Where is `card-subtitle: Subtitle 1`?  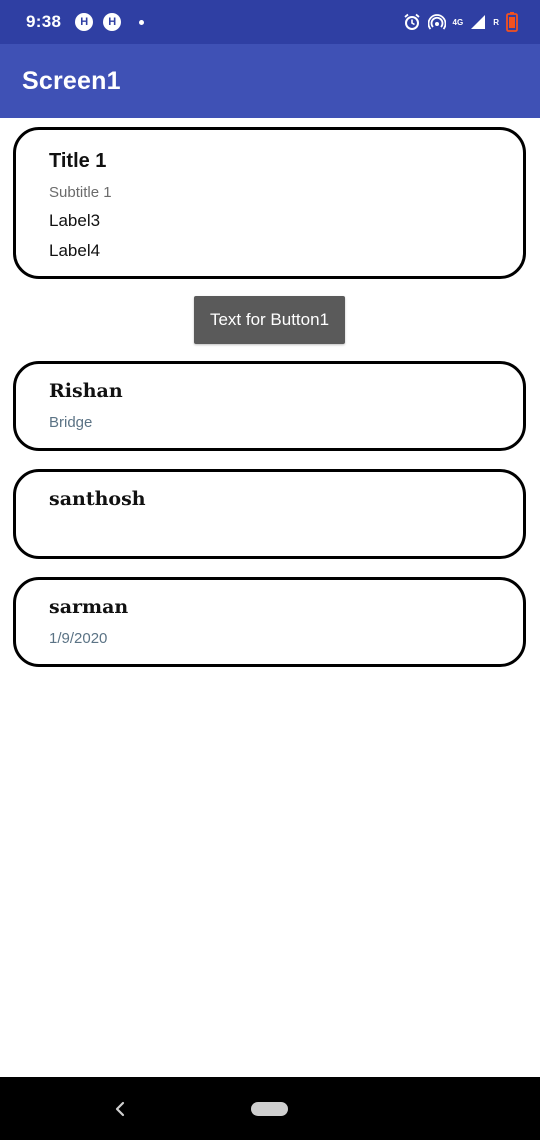 card-subtitle: Subtitle 1 is located at coordinates (80, 192).